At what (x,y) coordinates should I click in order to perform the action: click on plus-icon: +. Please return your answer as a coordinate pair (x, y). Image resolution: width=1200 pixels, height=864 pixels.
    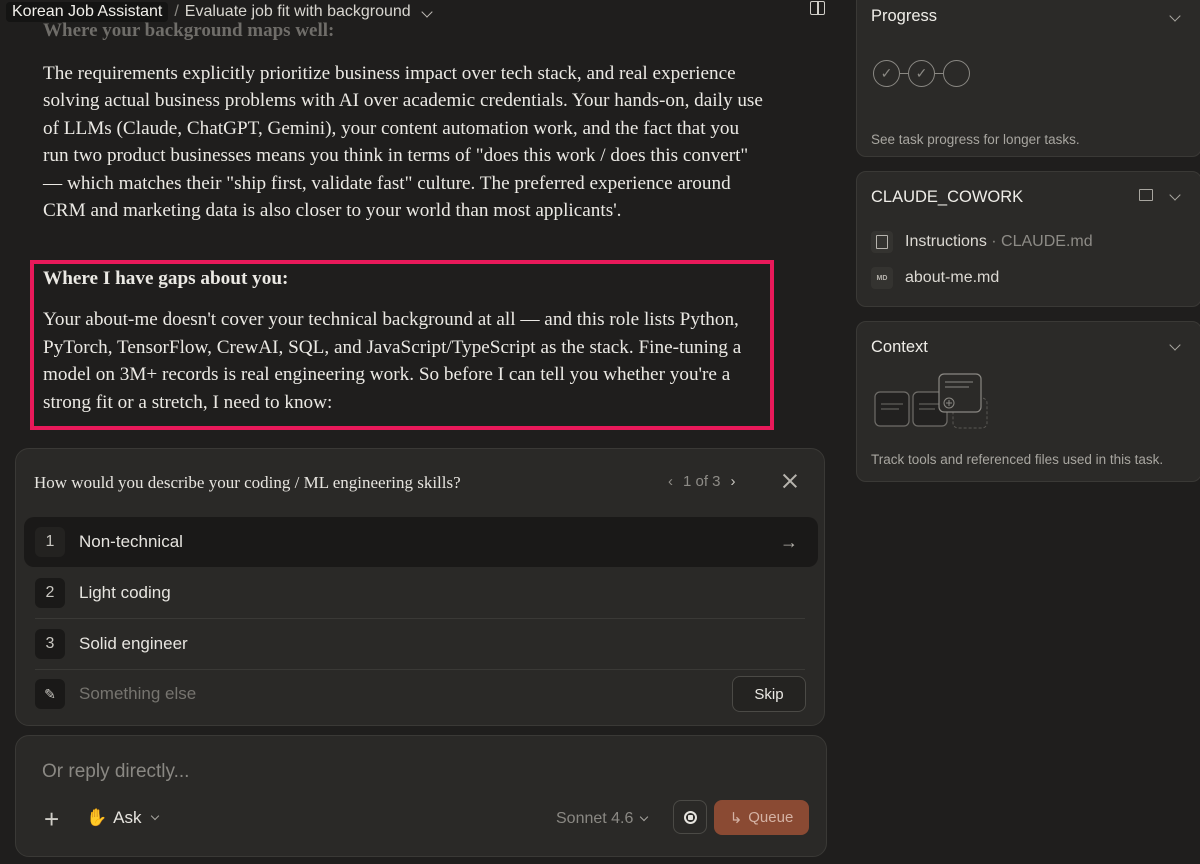
    Looking at the image, I should click on (51, 819).